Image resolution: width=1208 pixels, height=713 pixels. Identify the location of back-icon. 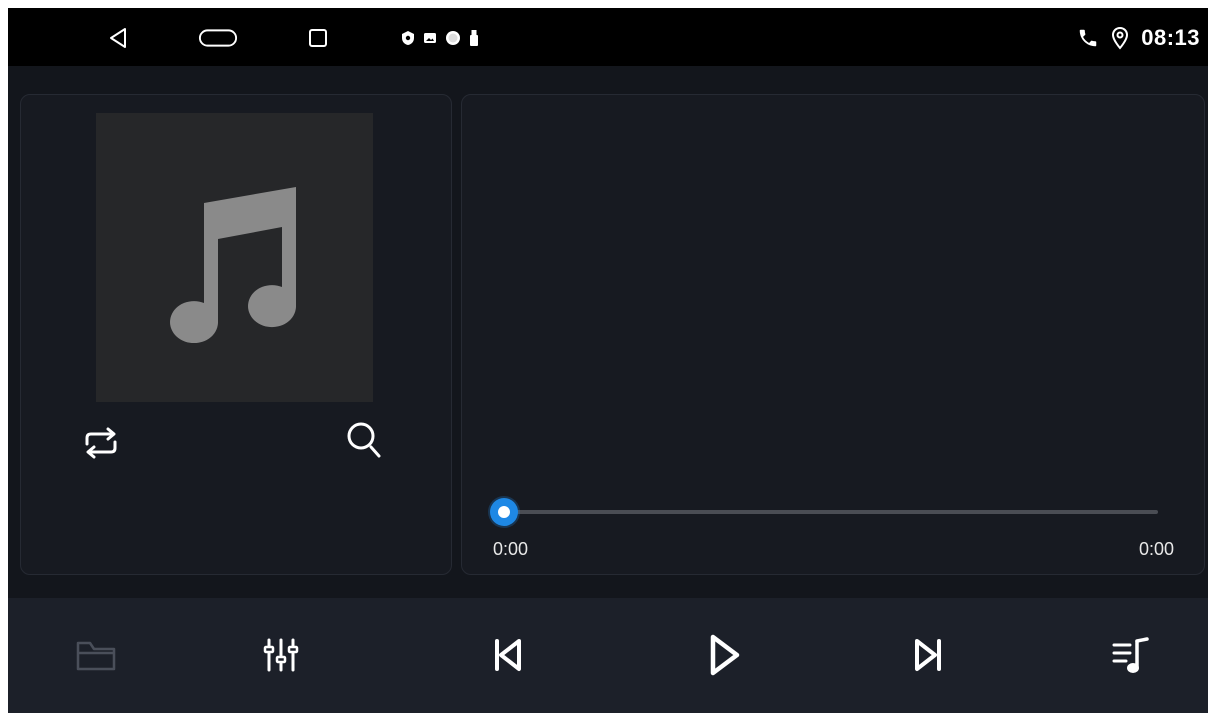
(118, 38).